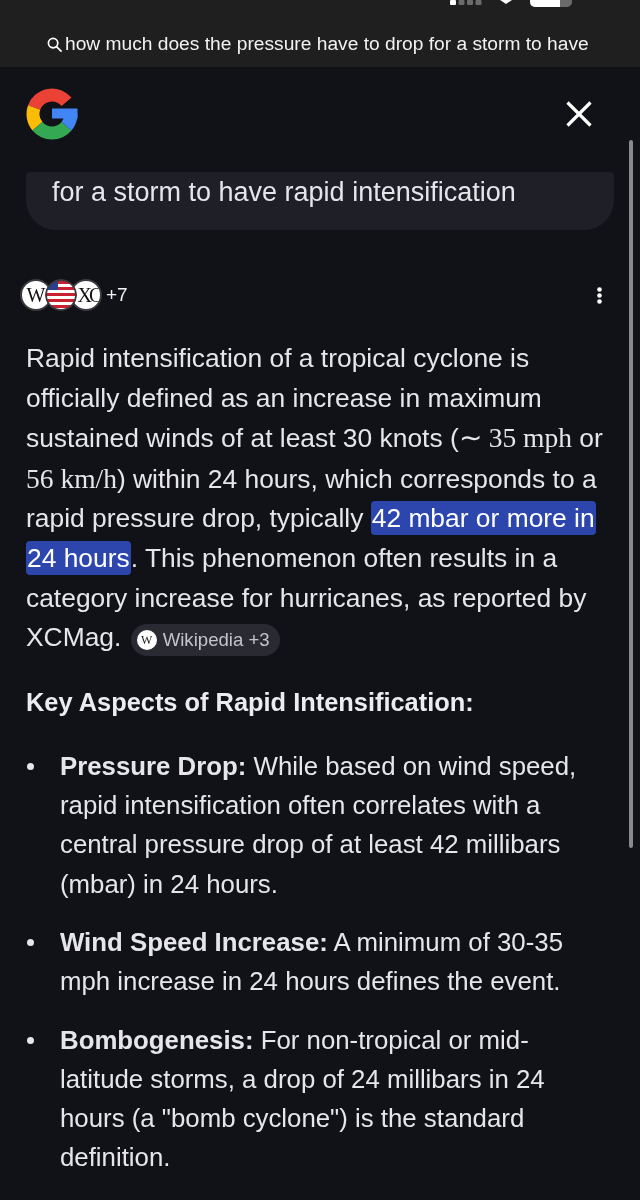  Describe the element at coordinates (319, 825) in the screenshot. I see `list-item-text: Pressure Drop: While based on wind speed, rapid intensification often correlates with a central pressure drop of at least 42 millibars (mbar) in 24 hours.` at that location.